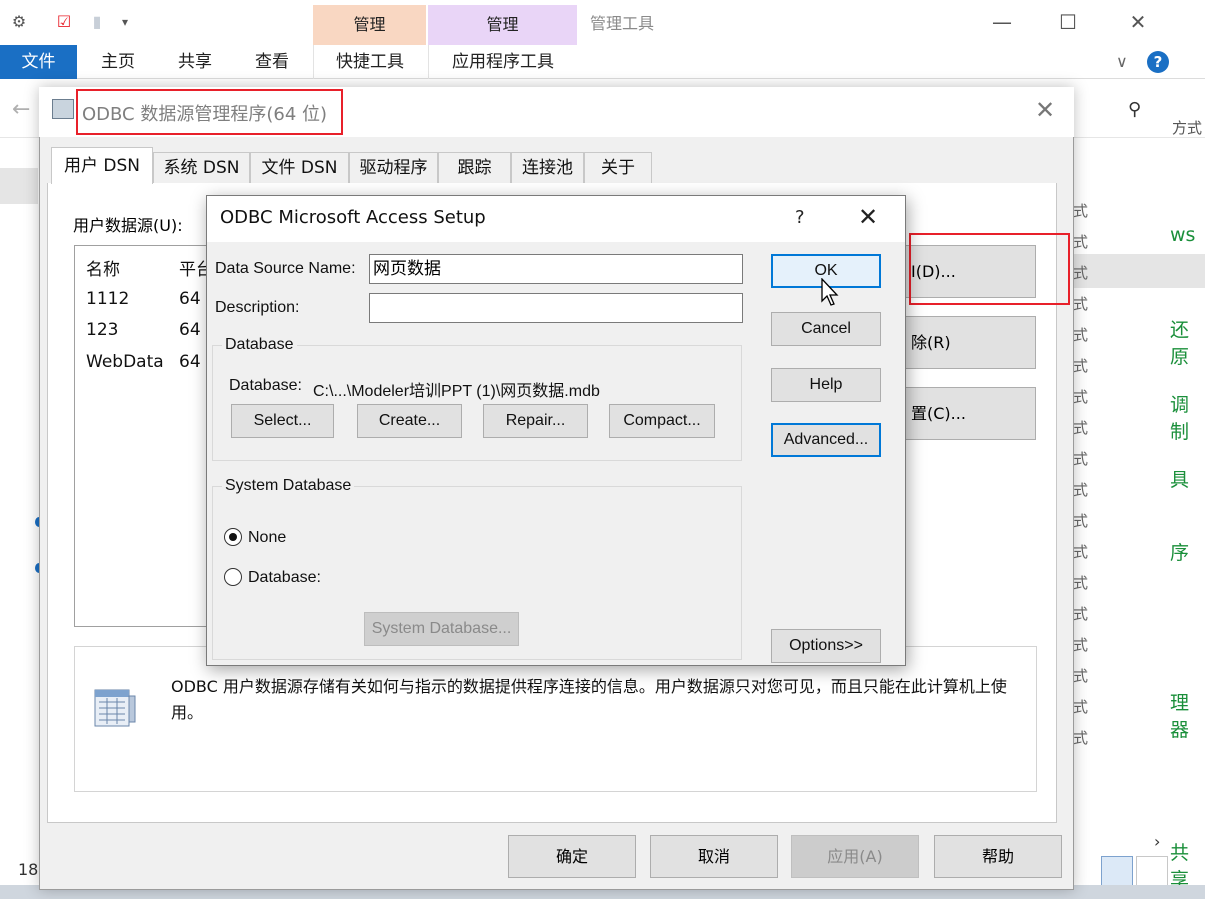  Describe the element at coordinates (868, 217) in the screenshot. I see `access-close-icon: ✕` at that location.